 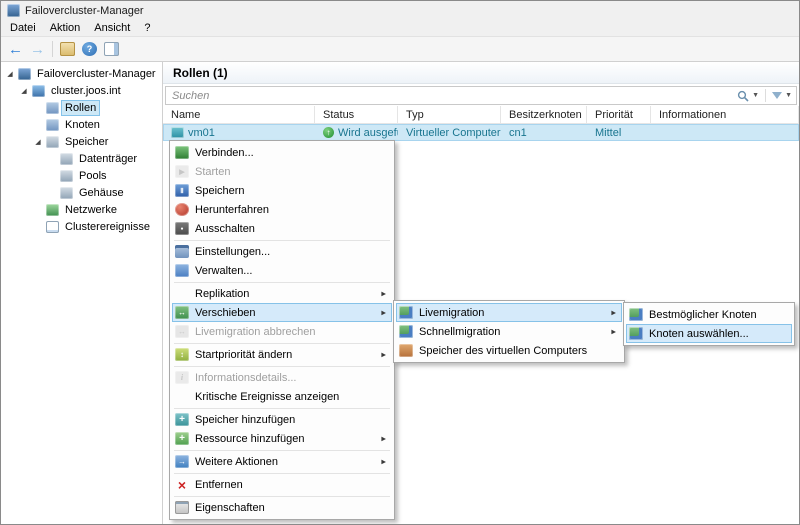 I want to click on tree-item-rollen: Rollen, so click(x=81, y=107).